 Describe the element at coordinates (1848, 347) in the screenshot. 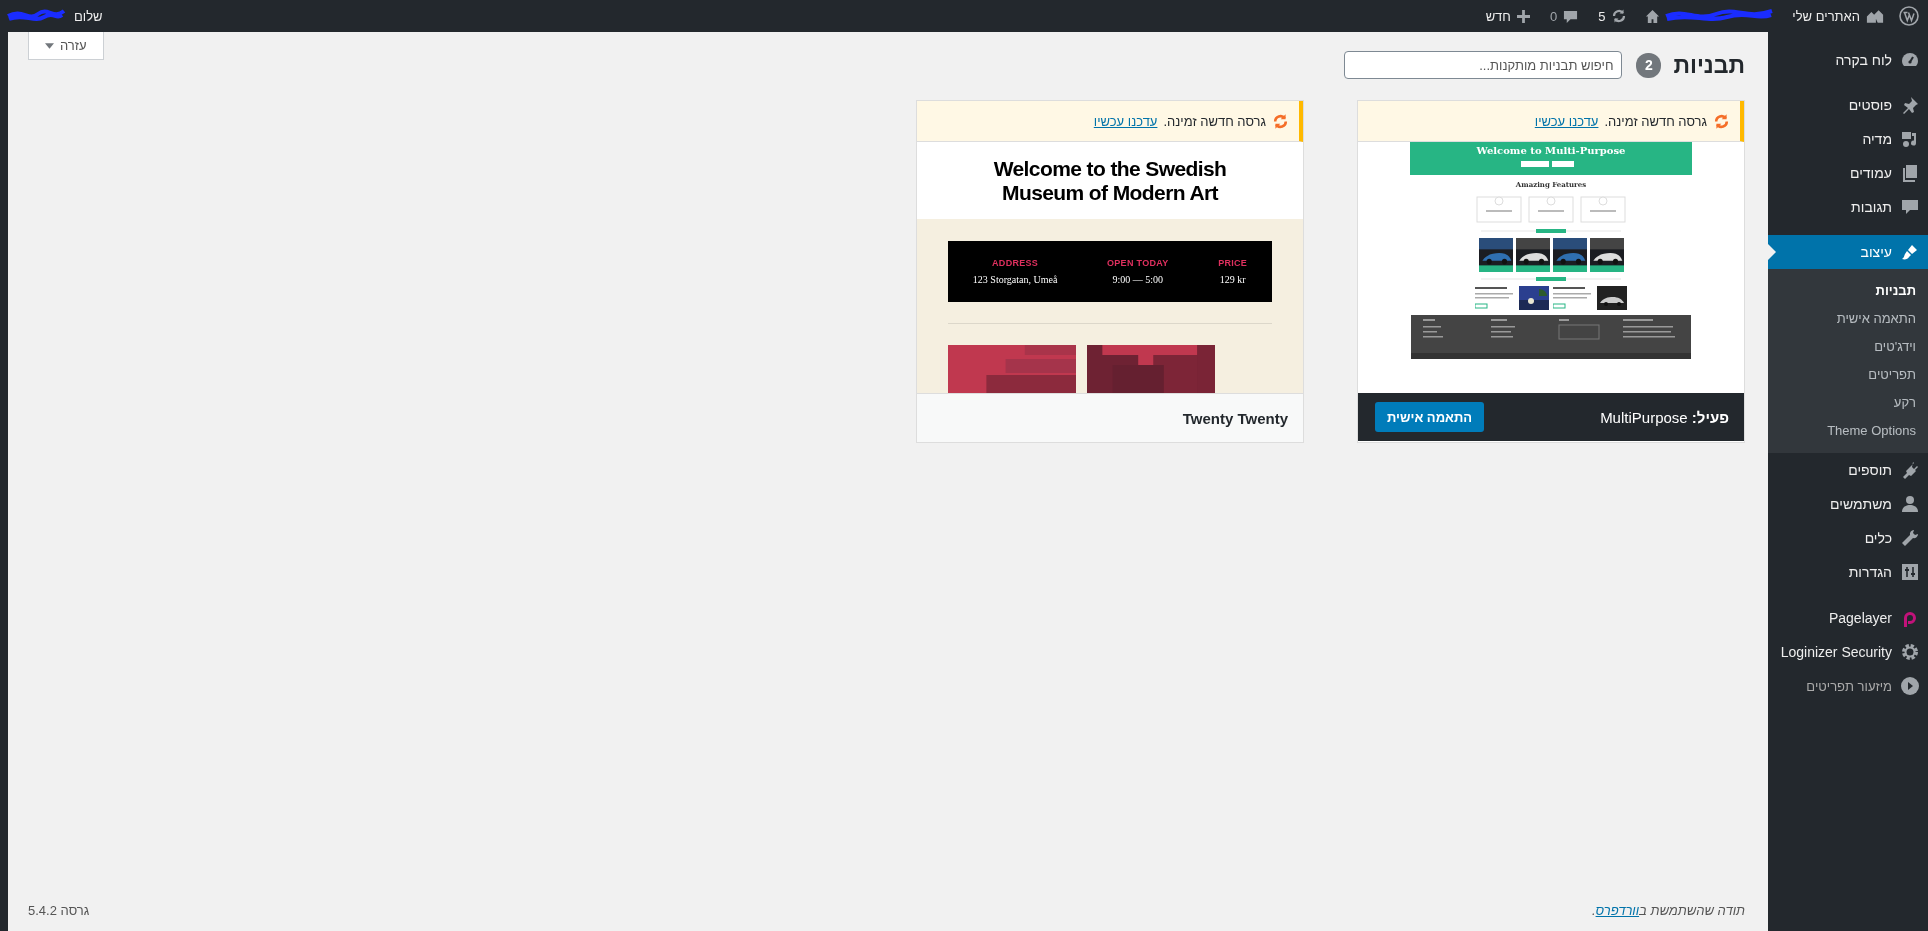

I see `submenu-item: וידג'טים` at that location.